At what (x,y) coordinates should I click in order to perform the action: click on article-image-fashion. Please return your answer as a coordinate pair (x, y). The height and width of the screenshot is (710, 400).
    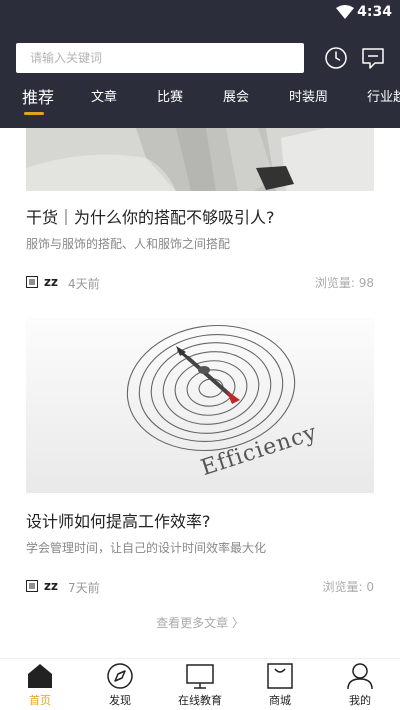
    Looking at the image, I should click on (200, 159).